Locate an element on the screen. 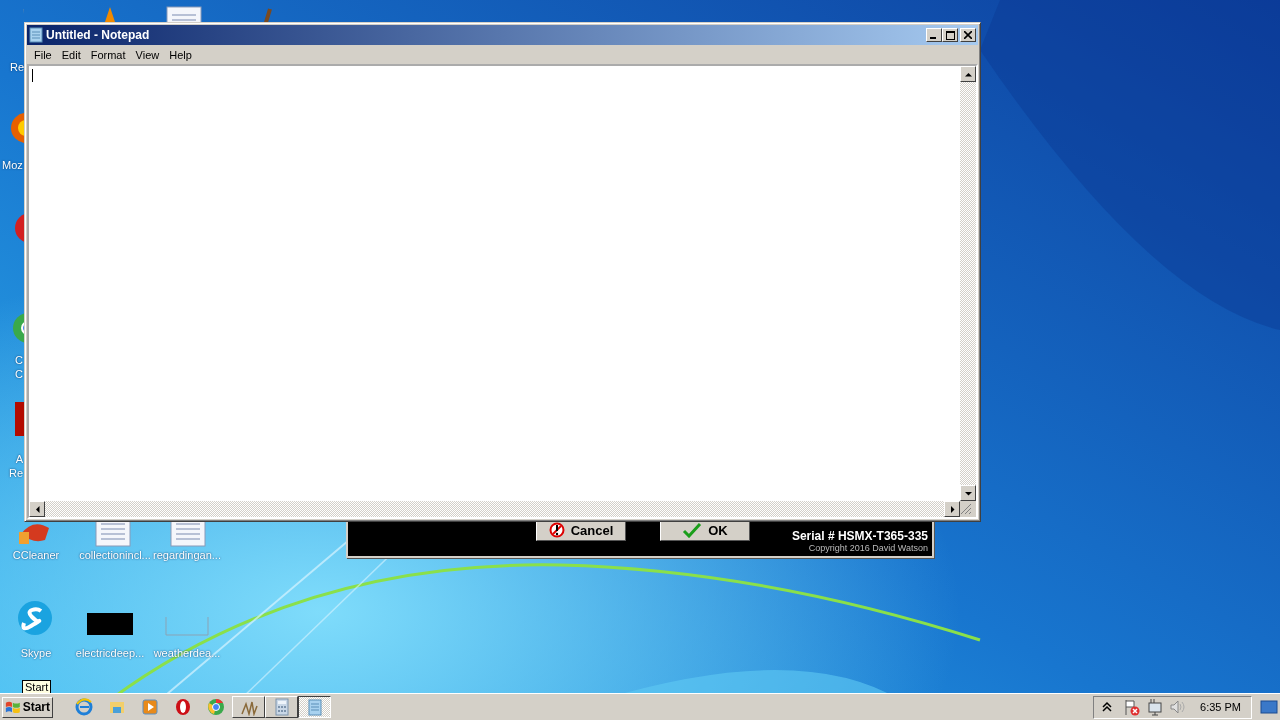  speaker-icon is located at coordinates (1178, 707).